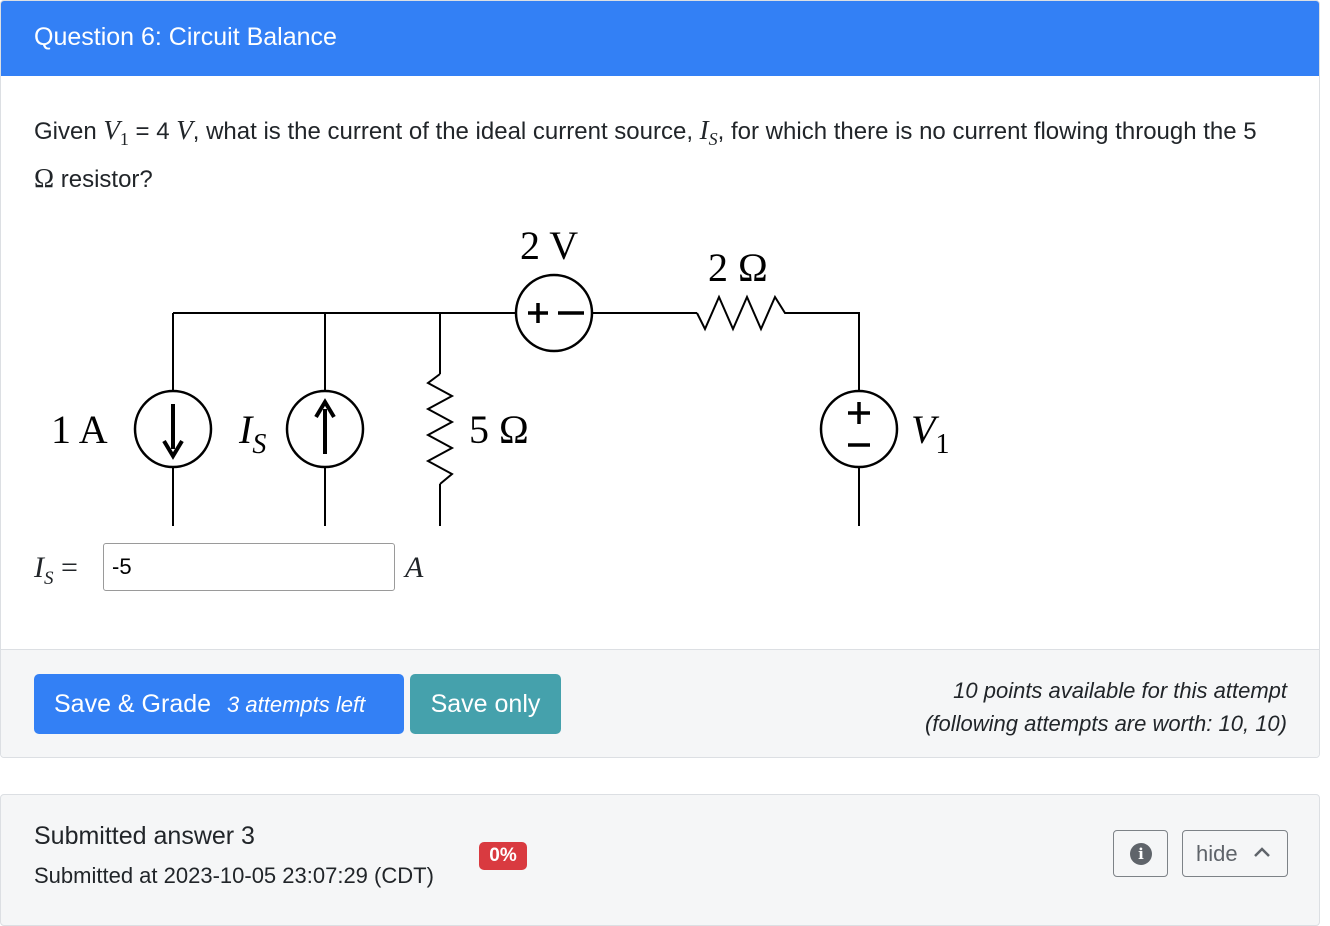 The width and height of the screenshot is (1330, 926). I want to click on resistor-5-ohm, so click(440, 429).